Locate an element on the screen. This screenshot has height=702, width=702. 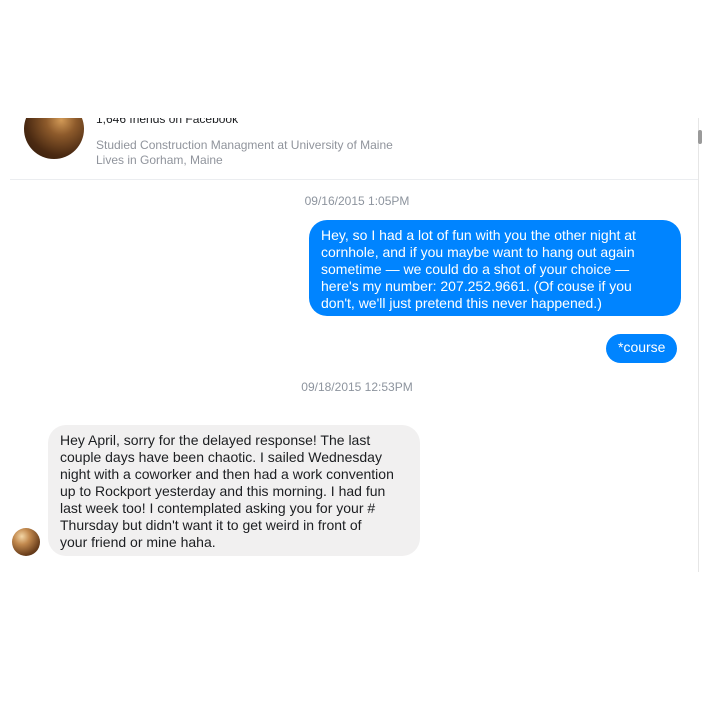
message-timestamp: 09/16/2015 1:05PM is located at coordinates (357, 201).